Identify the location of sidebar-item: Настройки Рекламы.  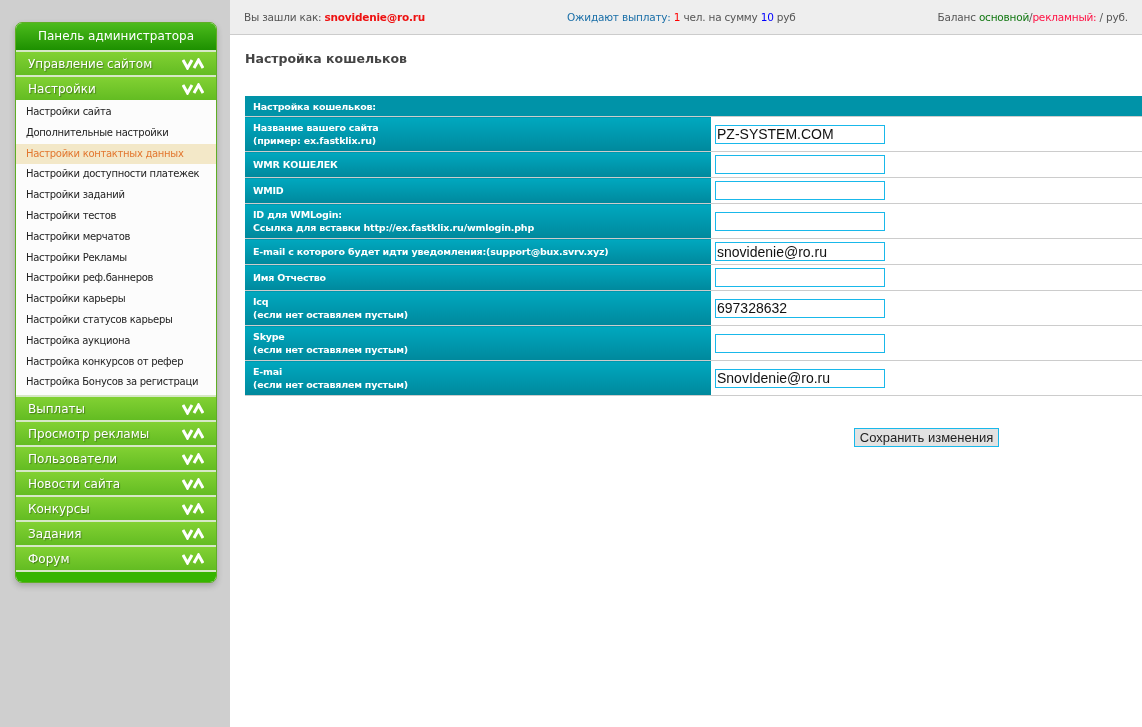
(116, 258).